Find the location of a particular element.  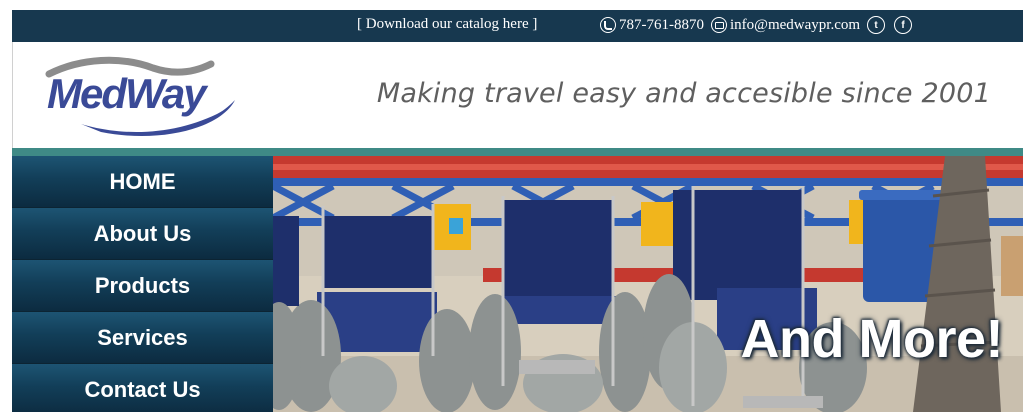

mail-icon is located at coordinates (719, 25).